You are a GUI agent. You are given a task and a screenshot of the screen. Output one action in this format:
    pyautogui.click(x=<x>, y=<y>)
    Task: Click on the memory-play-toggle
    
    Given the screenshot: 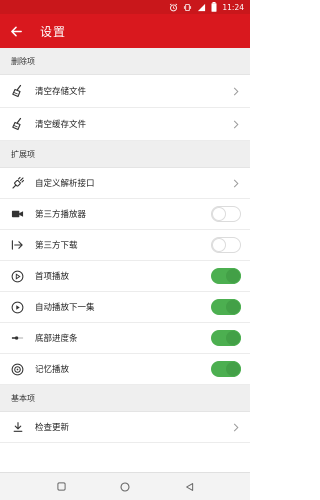 What is the action you would take?
    pyautogui.click(x=226, y=369)
    